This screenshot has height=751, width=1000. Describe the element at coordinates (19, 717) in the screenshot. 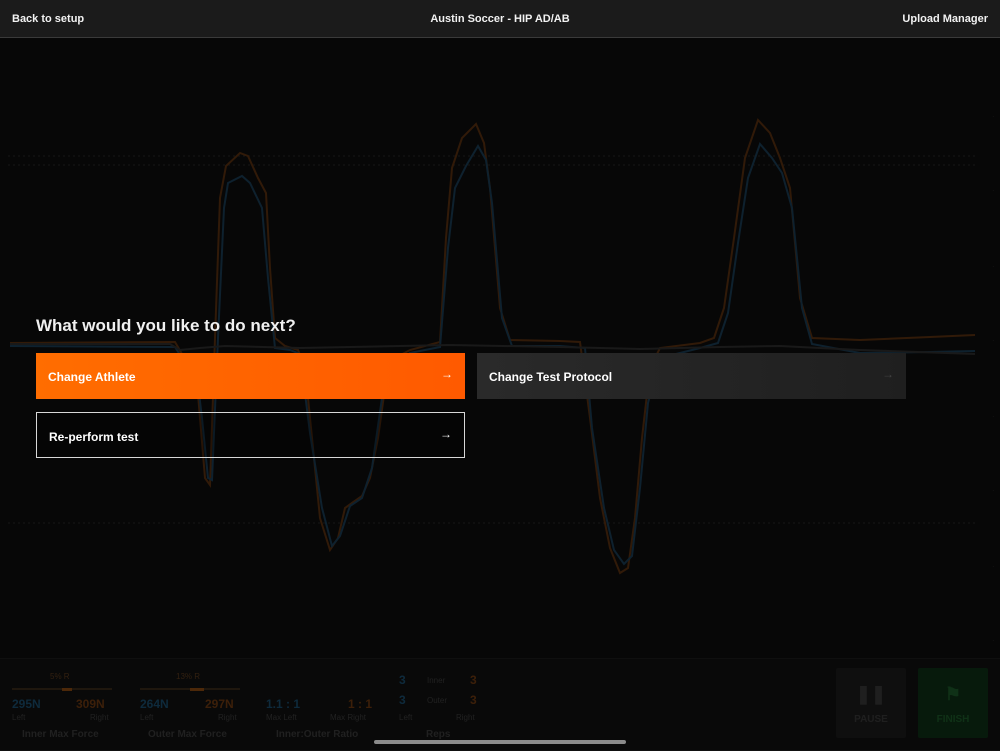

I see `inner-left-label: Left` at that location.